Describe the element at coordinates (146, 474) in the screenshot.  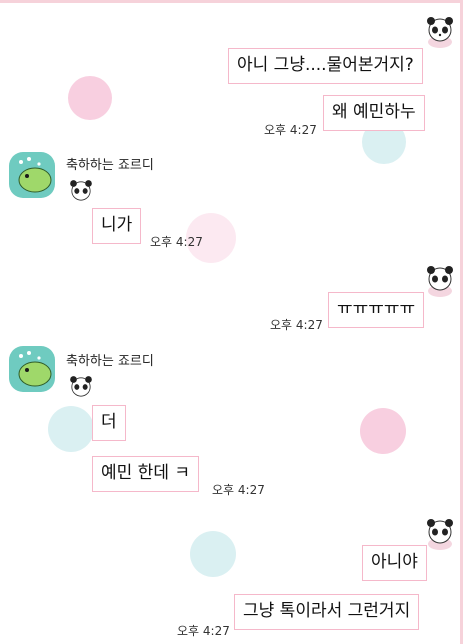
I see `message-bubble: 예민 한데 ㅋ` at that location.